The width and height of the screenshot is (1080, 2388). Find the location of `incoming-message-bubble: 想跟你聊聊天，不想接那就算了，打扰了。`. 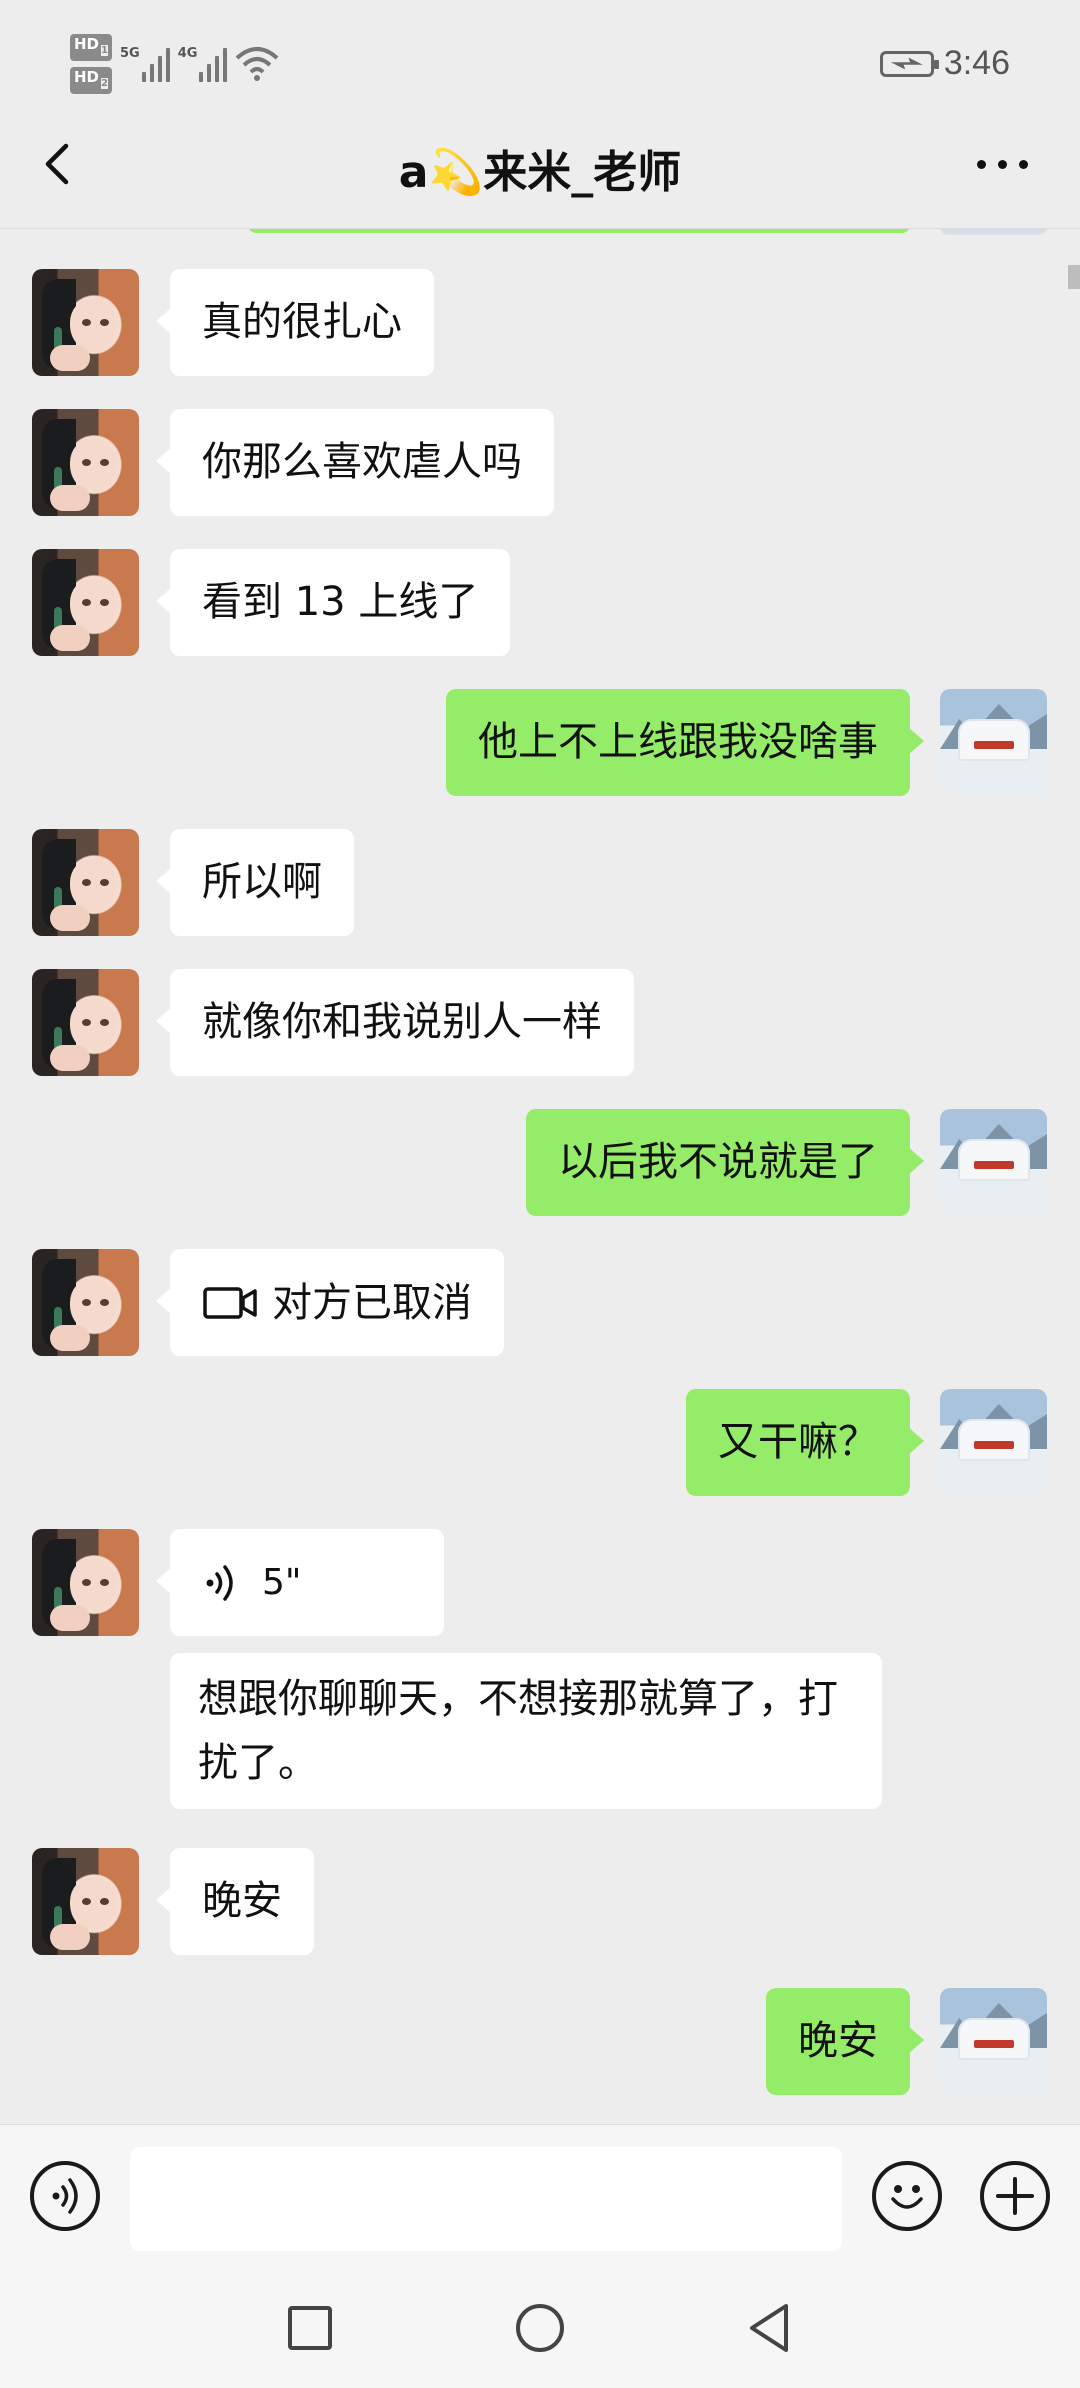

incoming-message-bubble: 想跟你聊聊天，不想接那就算了，打扰了。 is located at coordinates (526, 1731).